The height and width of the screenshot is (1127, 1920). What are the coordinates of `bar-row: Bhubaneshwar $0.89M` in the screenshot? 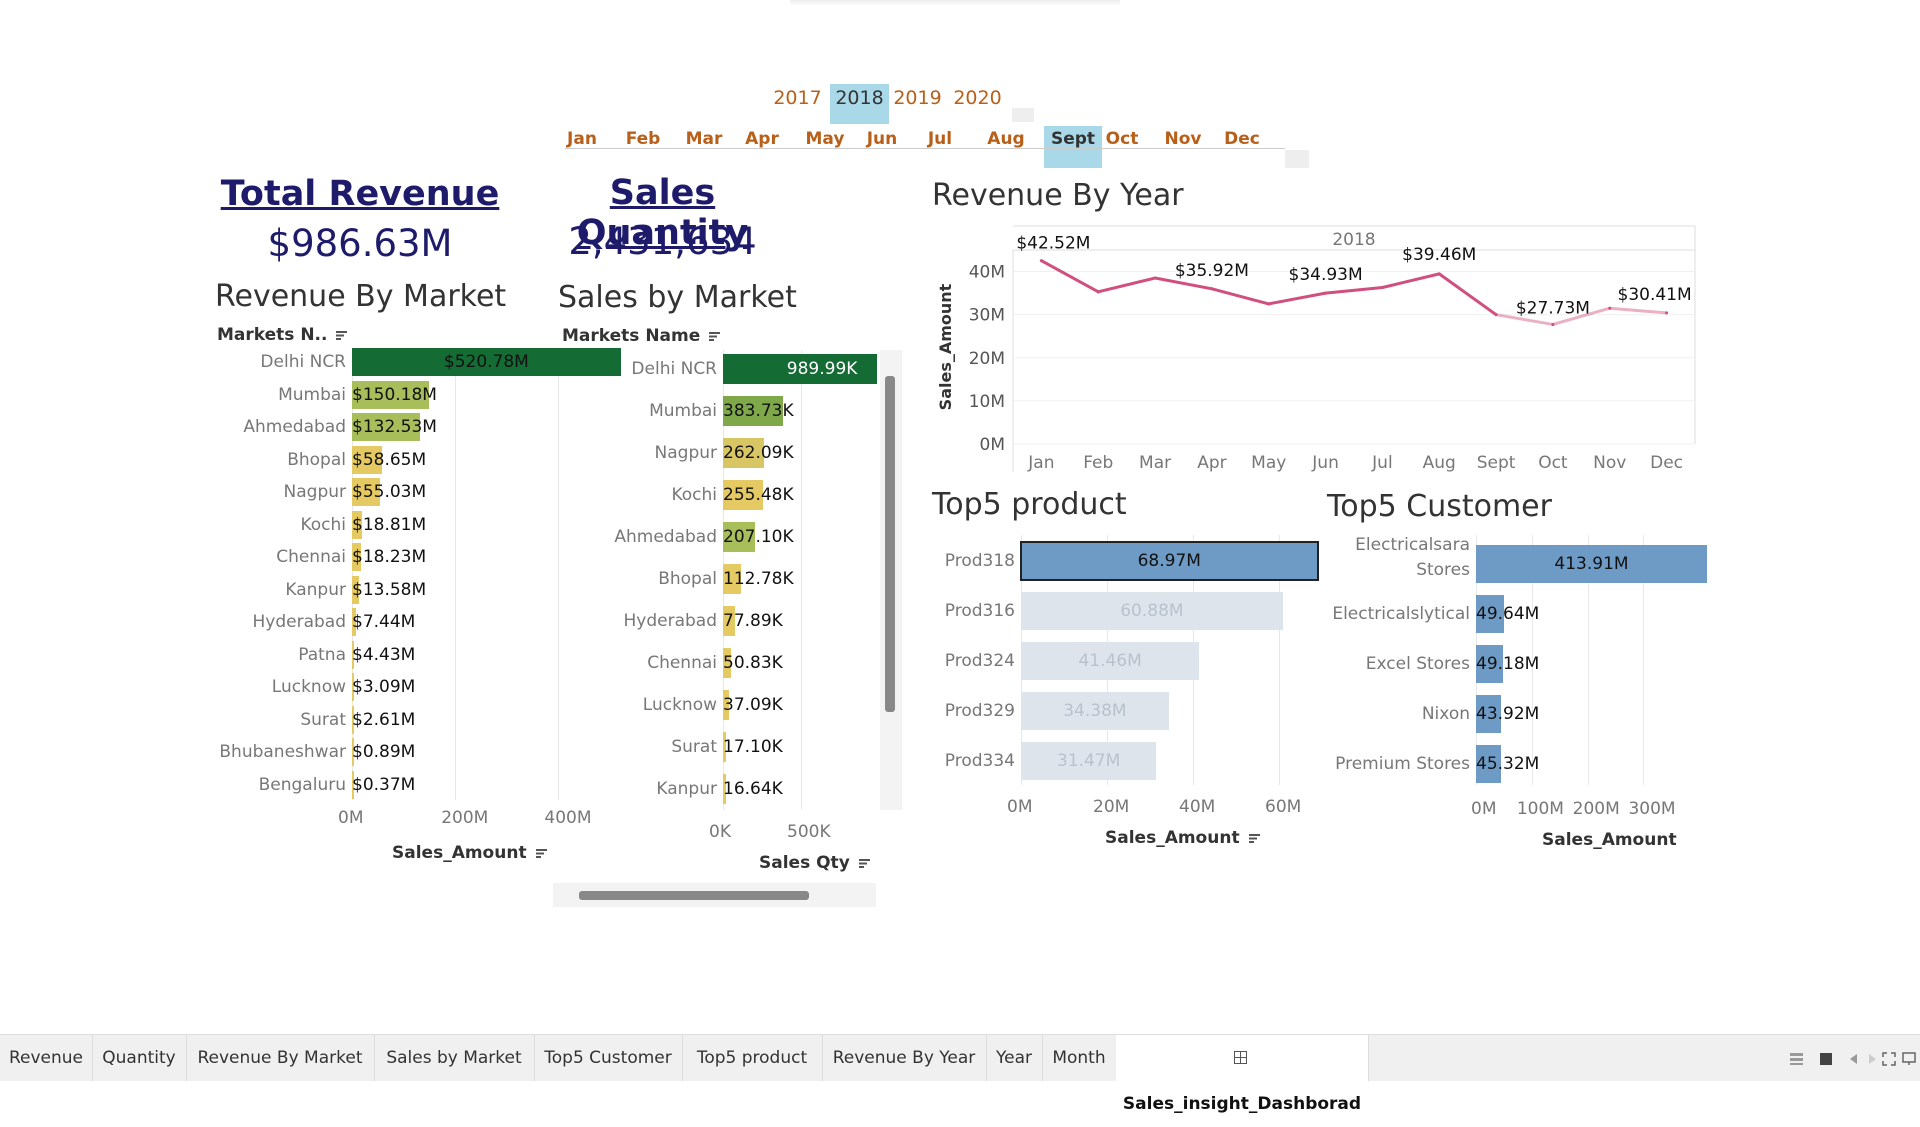 It's located at (405, 752).